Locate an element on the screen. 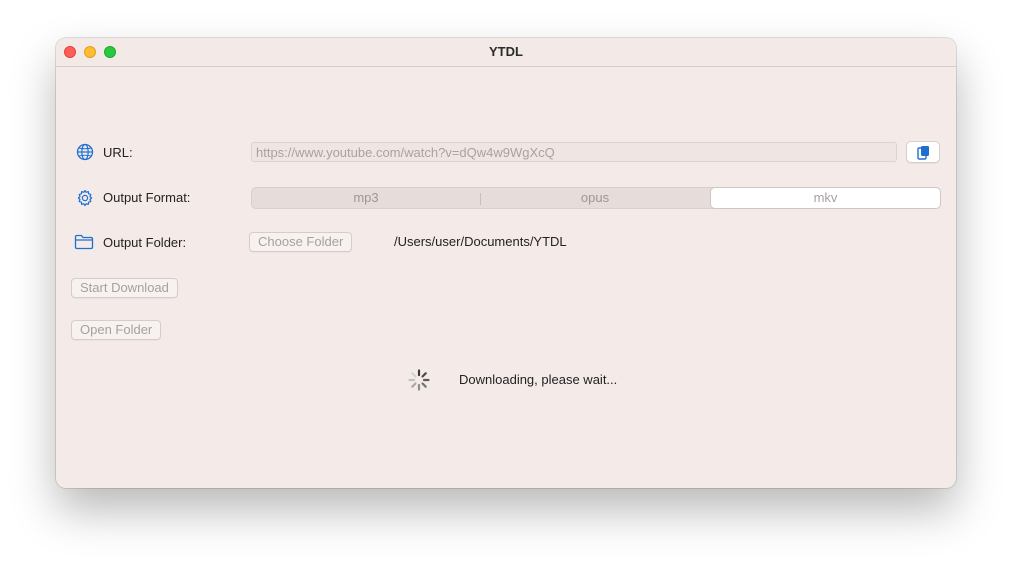  paste-url-button is located at coordinates (923, 152).